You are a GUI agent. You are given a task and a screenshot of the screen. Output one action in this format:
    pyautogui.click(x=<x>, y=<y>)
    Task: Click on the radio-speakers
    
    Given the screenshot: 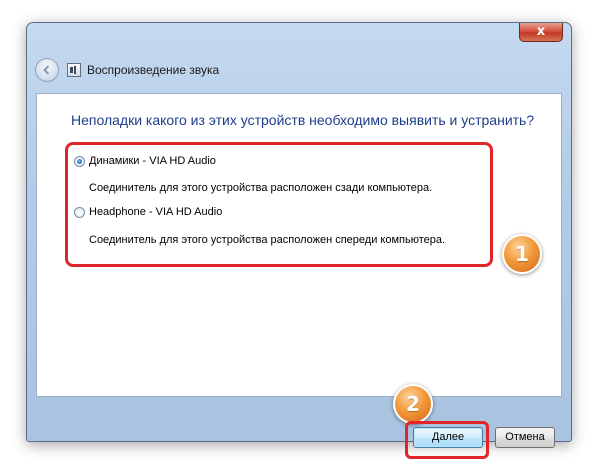 What is the action you would take?
    pyautogui.click(x=79, y=161)
    